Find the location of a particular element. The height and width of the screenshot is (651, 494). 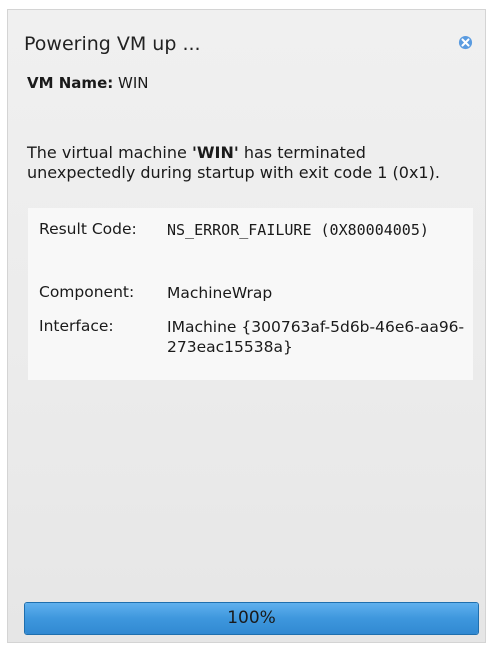

progress-bar: 100% is located at coordinates (251, 618).